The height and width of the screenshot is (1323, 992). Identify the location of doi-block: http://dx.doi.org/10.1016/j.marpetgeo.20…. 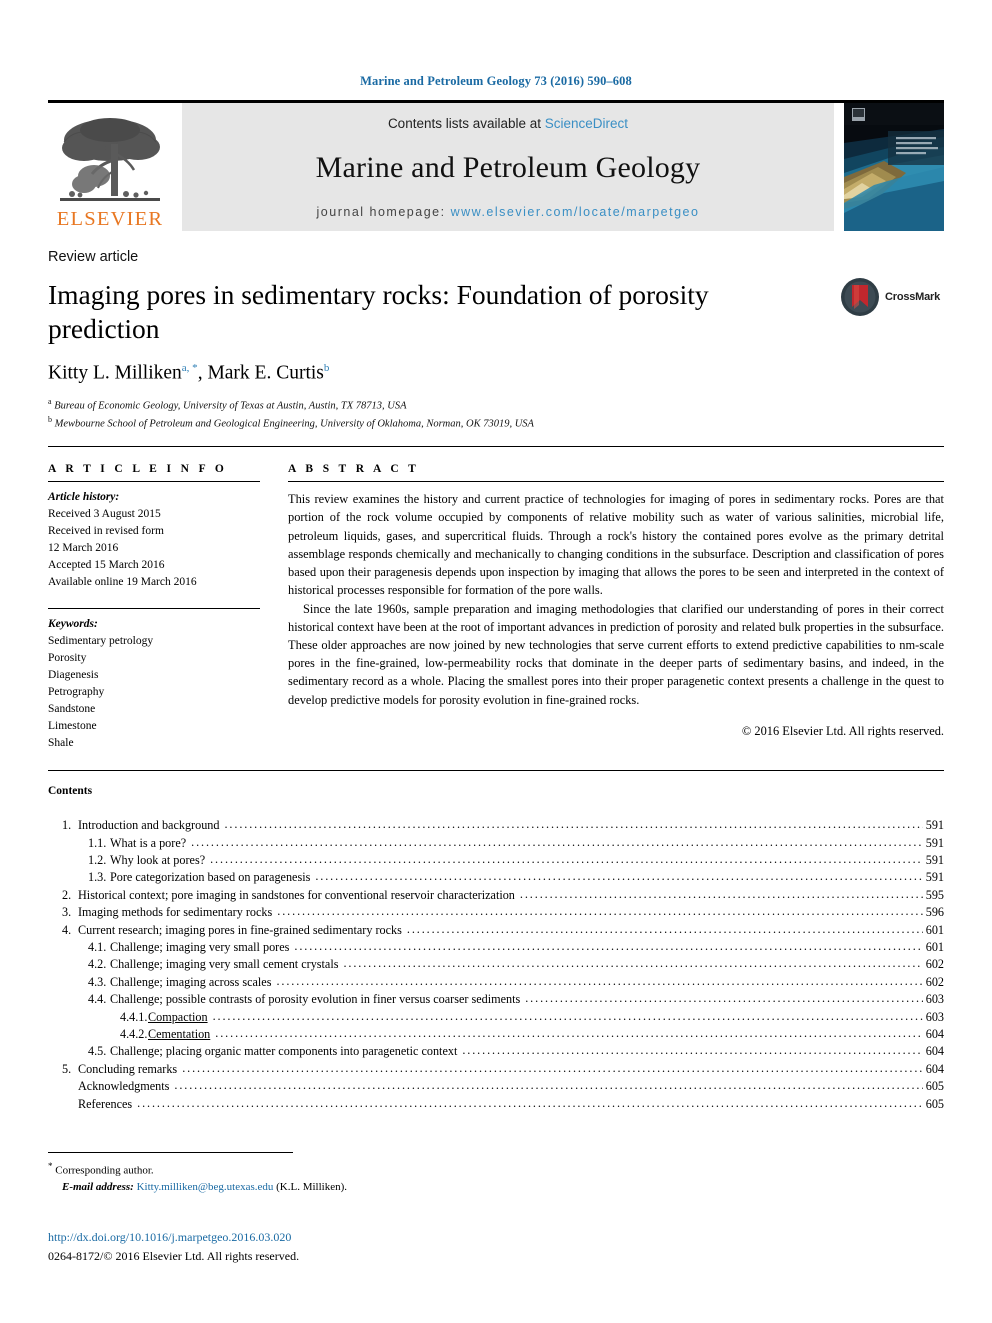
(173, 1246).